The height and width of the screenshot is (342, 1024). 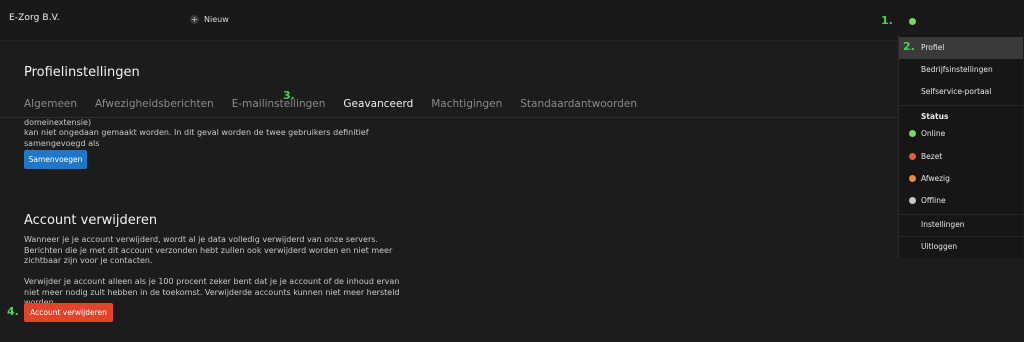 I want to click on tab-machtigingen: Machtigingen, so click(x=466, y=104).